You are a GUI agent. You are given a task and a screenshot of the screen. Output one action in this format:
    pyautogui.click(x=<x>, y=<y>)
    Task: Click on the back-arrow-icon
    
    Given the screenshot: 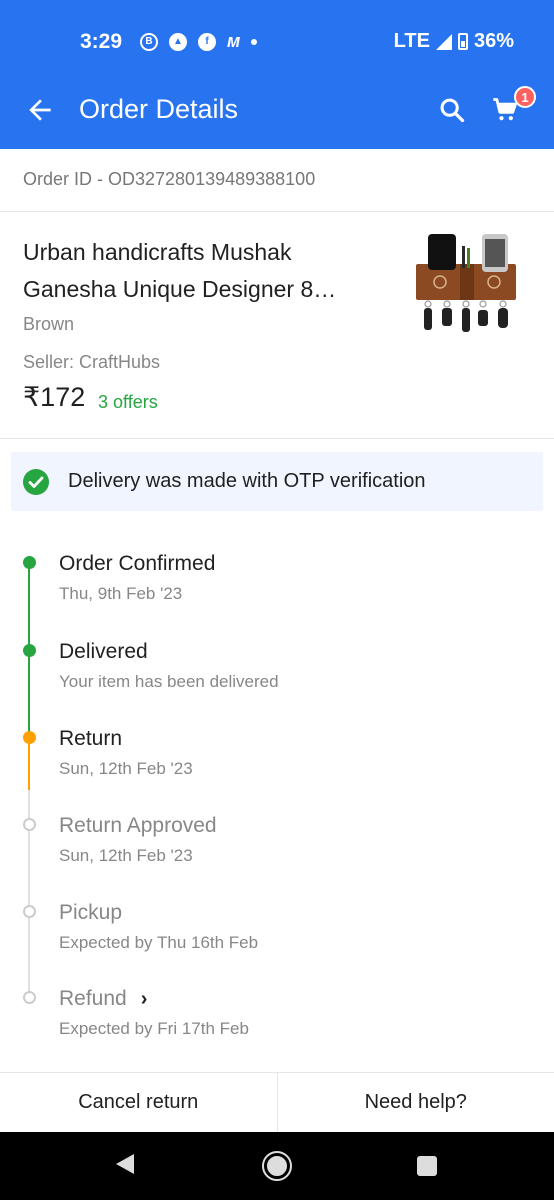 What is the action you would take?
    pyautogui.click(x=40, y=110)
    